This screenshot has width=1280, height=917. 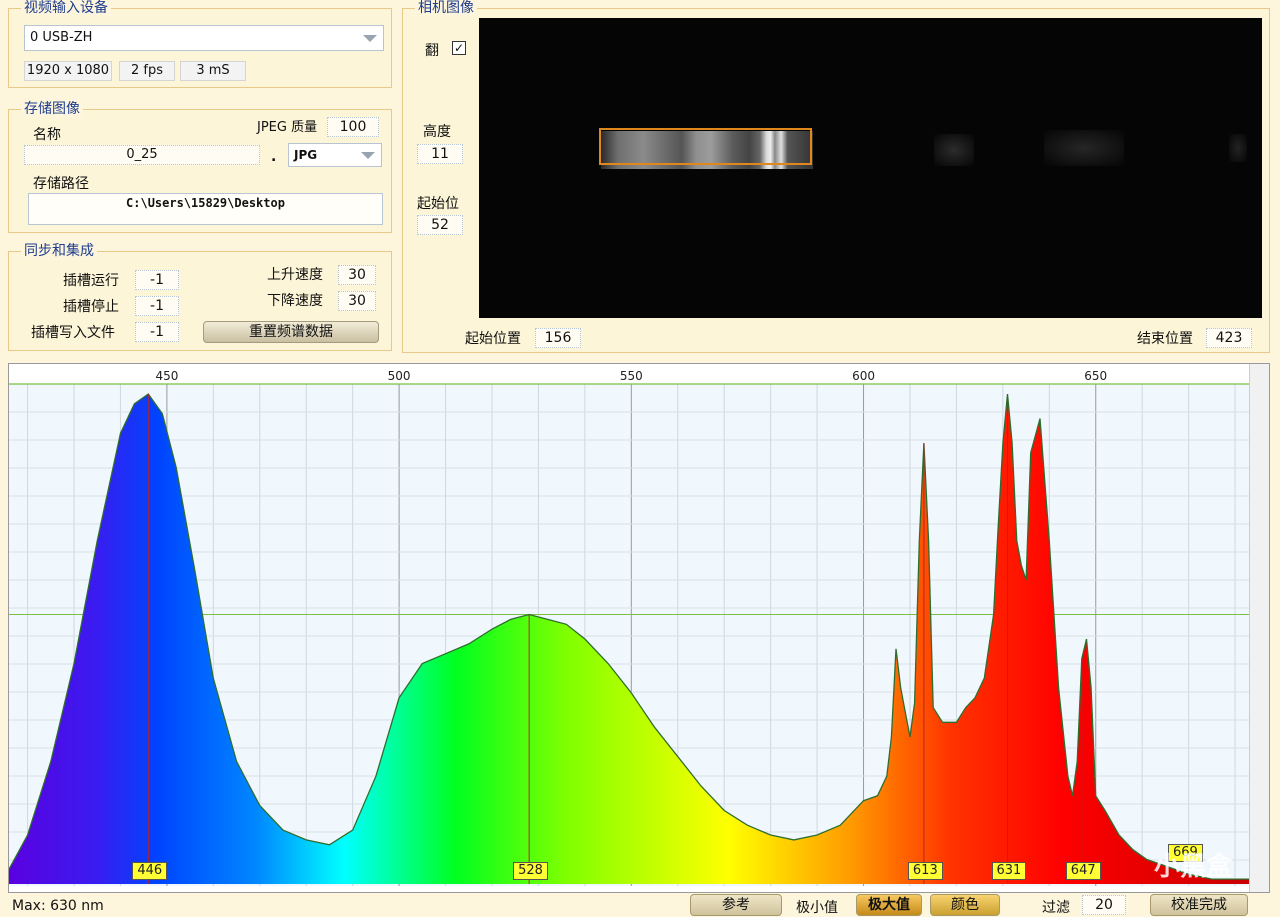 I want to click on start-label: 起始位, so click(x=438, y=204).